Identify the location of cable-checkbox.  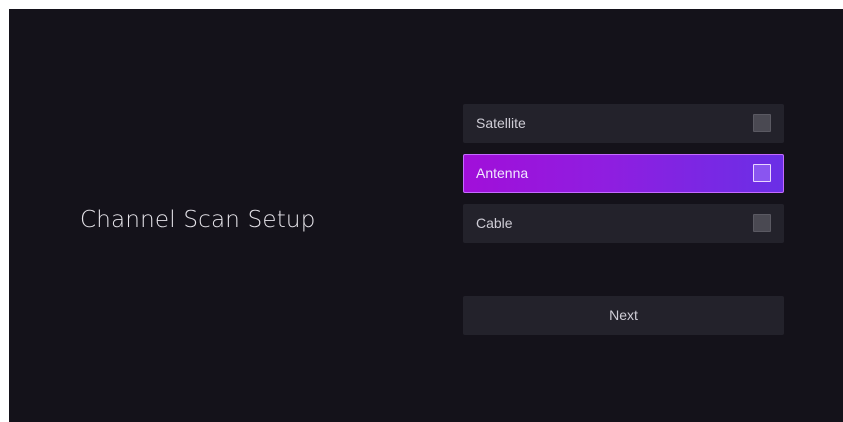
(762, 223).